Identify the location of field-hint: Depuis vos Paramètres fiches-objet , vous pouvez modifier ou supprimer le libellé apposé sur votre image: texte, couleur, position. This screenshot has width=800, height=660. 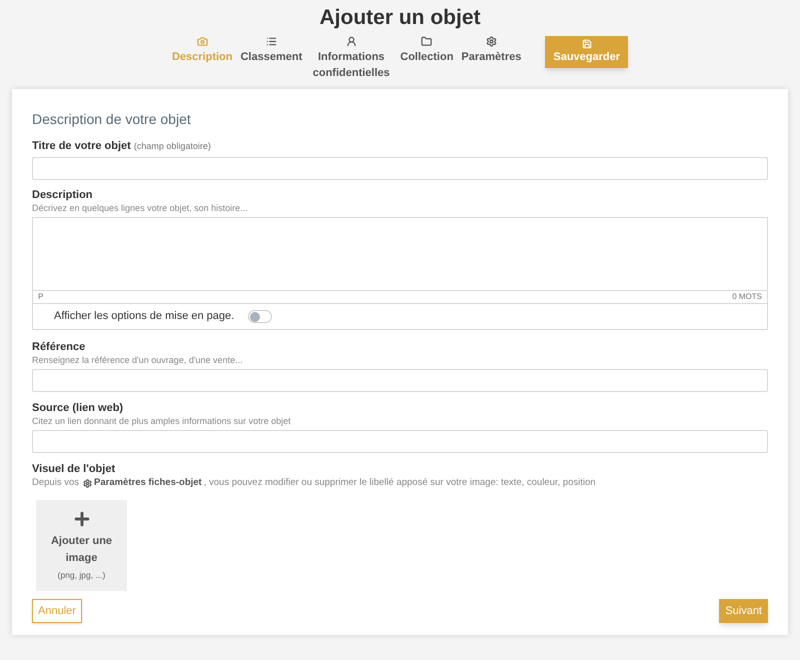
(314, 483).